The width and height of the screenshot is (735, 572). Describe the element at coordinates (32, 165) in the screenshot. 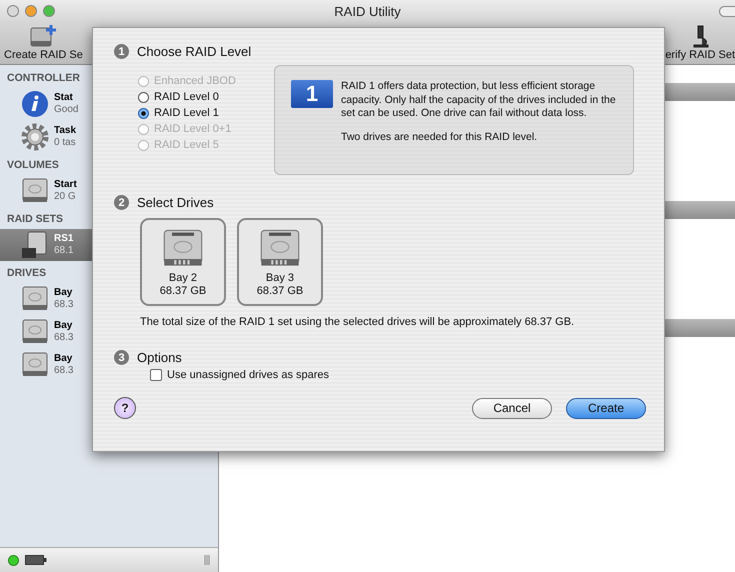

I see `section-heading: VOLUMES` at that location.